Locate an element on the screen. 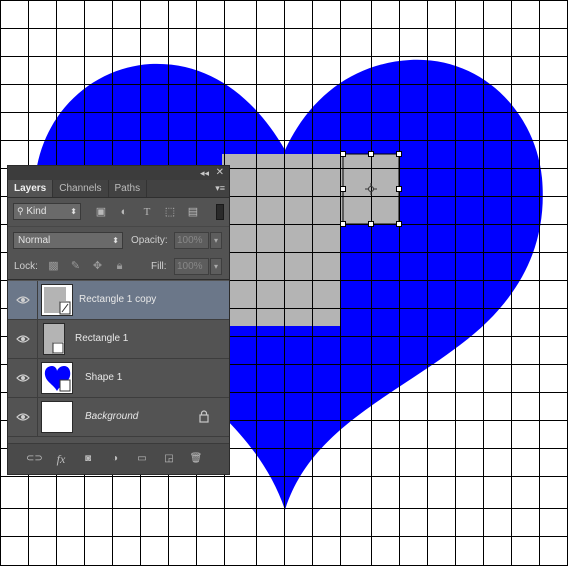 This screenshot has width=568, height=566. lock-row: Lock: ▩ ✎ ✥ 🔒︎ Fill: 100% ▾ is located at coordinates (118, 266).